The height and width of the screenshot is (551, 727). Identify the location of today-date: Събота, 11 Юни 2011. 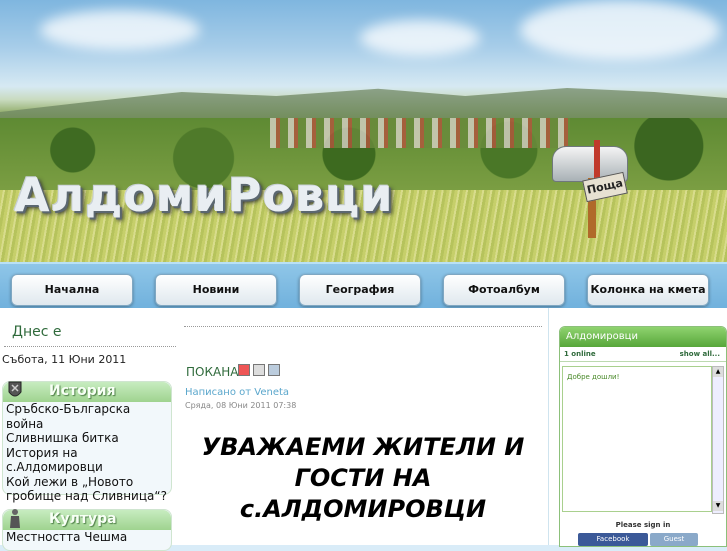
(64, 359).